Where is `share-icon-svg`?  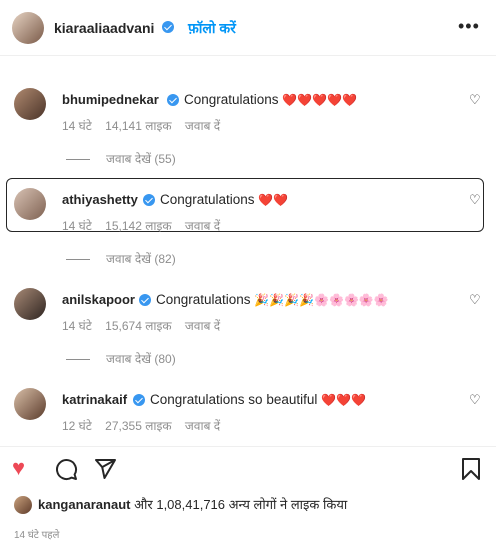 share-icon-svg is located at coordinates (105, 469).